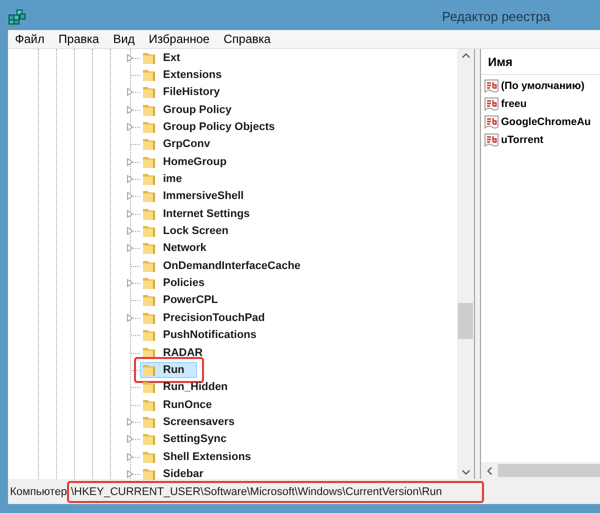  I want to click on tree-item: Group Policy, so click(197, 110).